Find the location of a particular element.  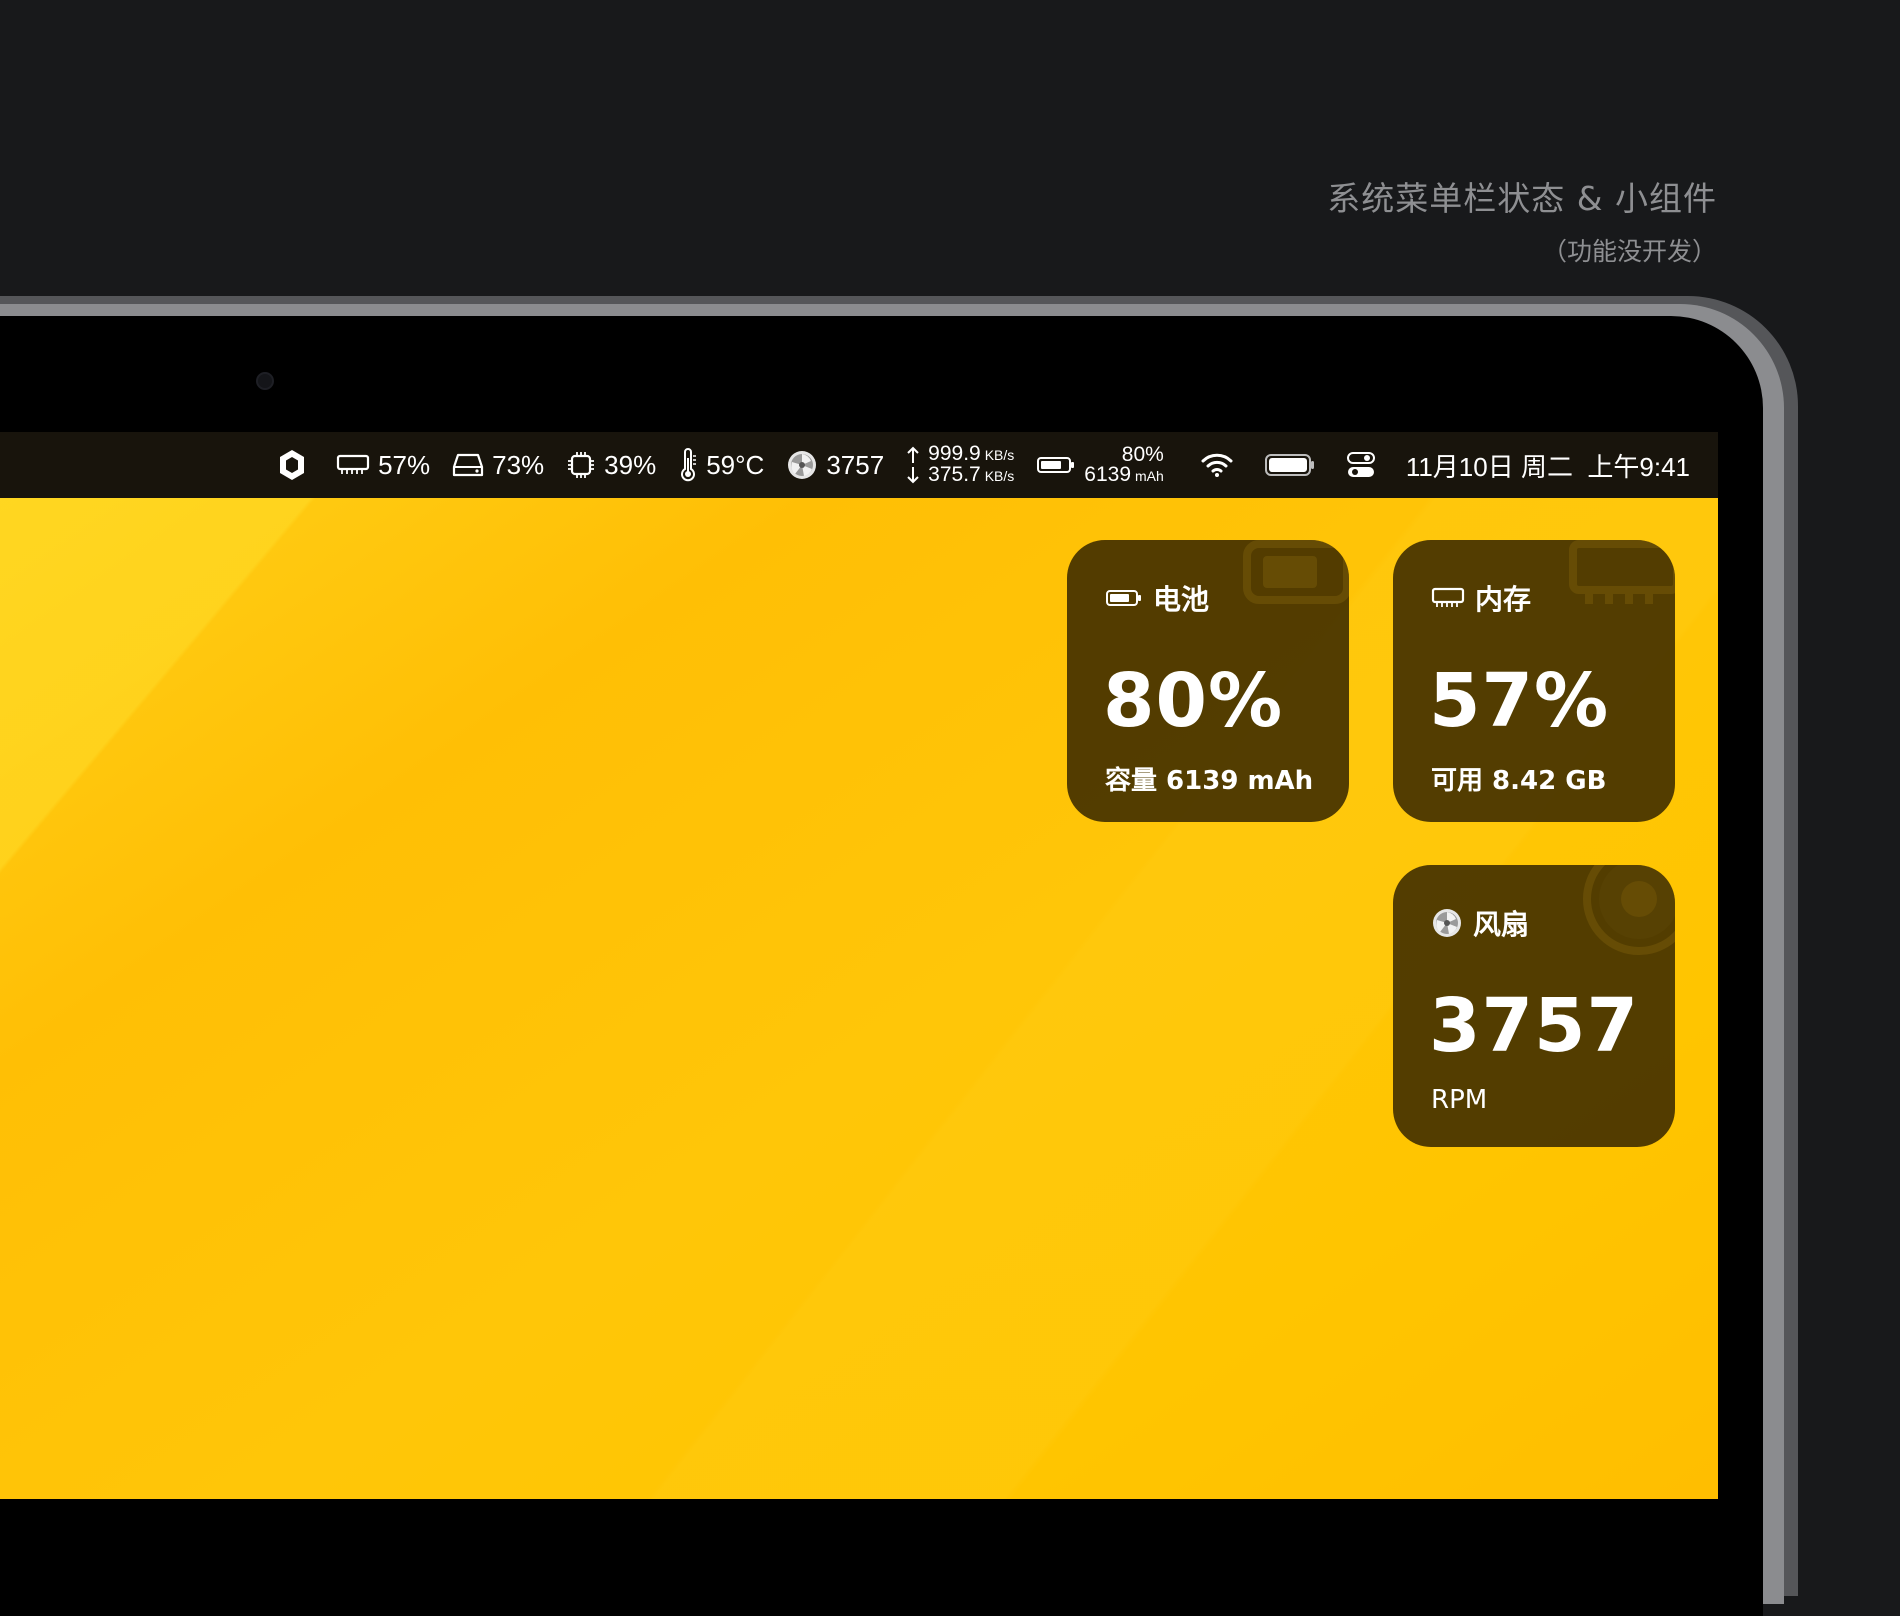

menubar-clock: 11月10日 周二 上午9:41 is located at coordinates (1548, 465).